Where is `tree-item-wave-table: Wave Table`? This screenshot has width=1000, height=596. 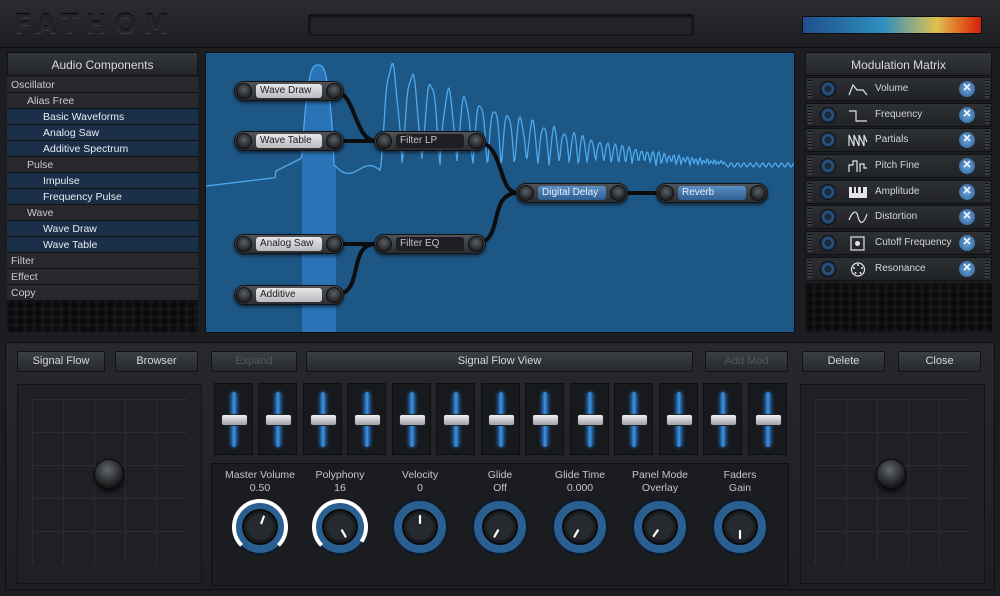
tree-item-wave-table: Wave Table is located at coordinates (102, 245).